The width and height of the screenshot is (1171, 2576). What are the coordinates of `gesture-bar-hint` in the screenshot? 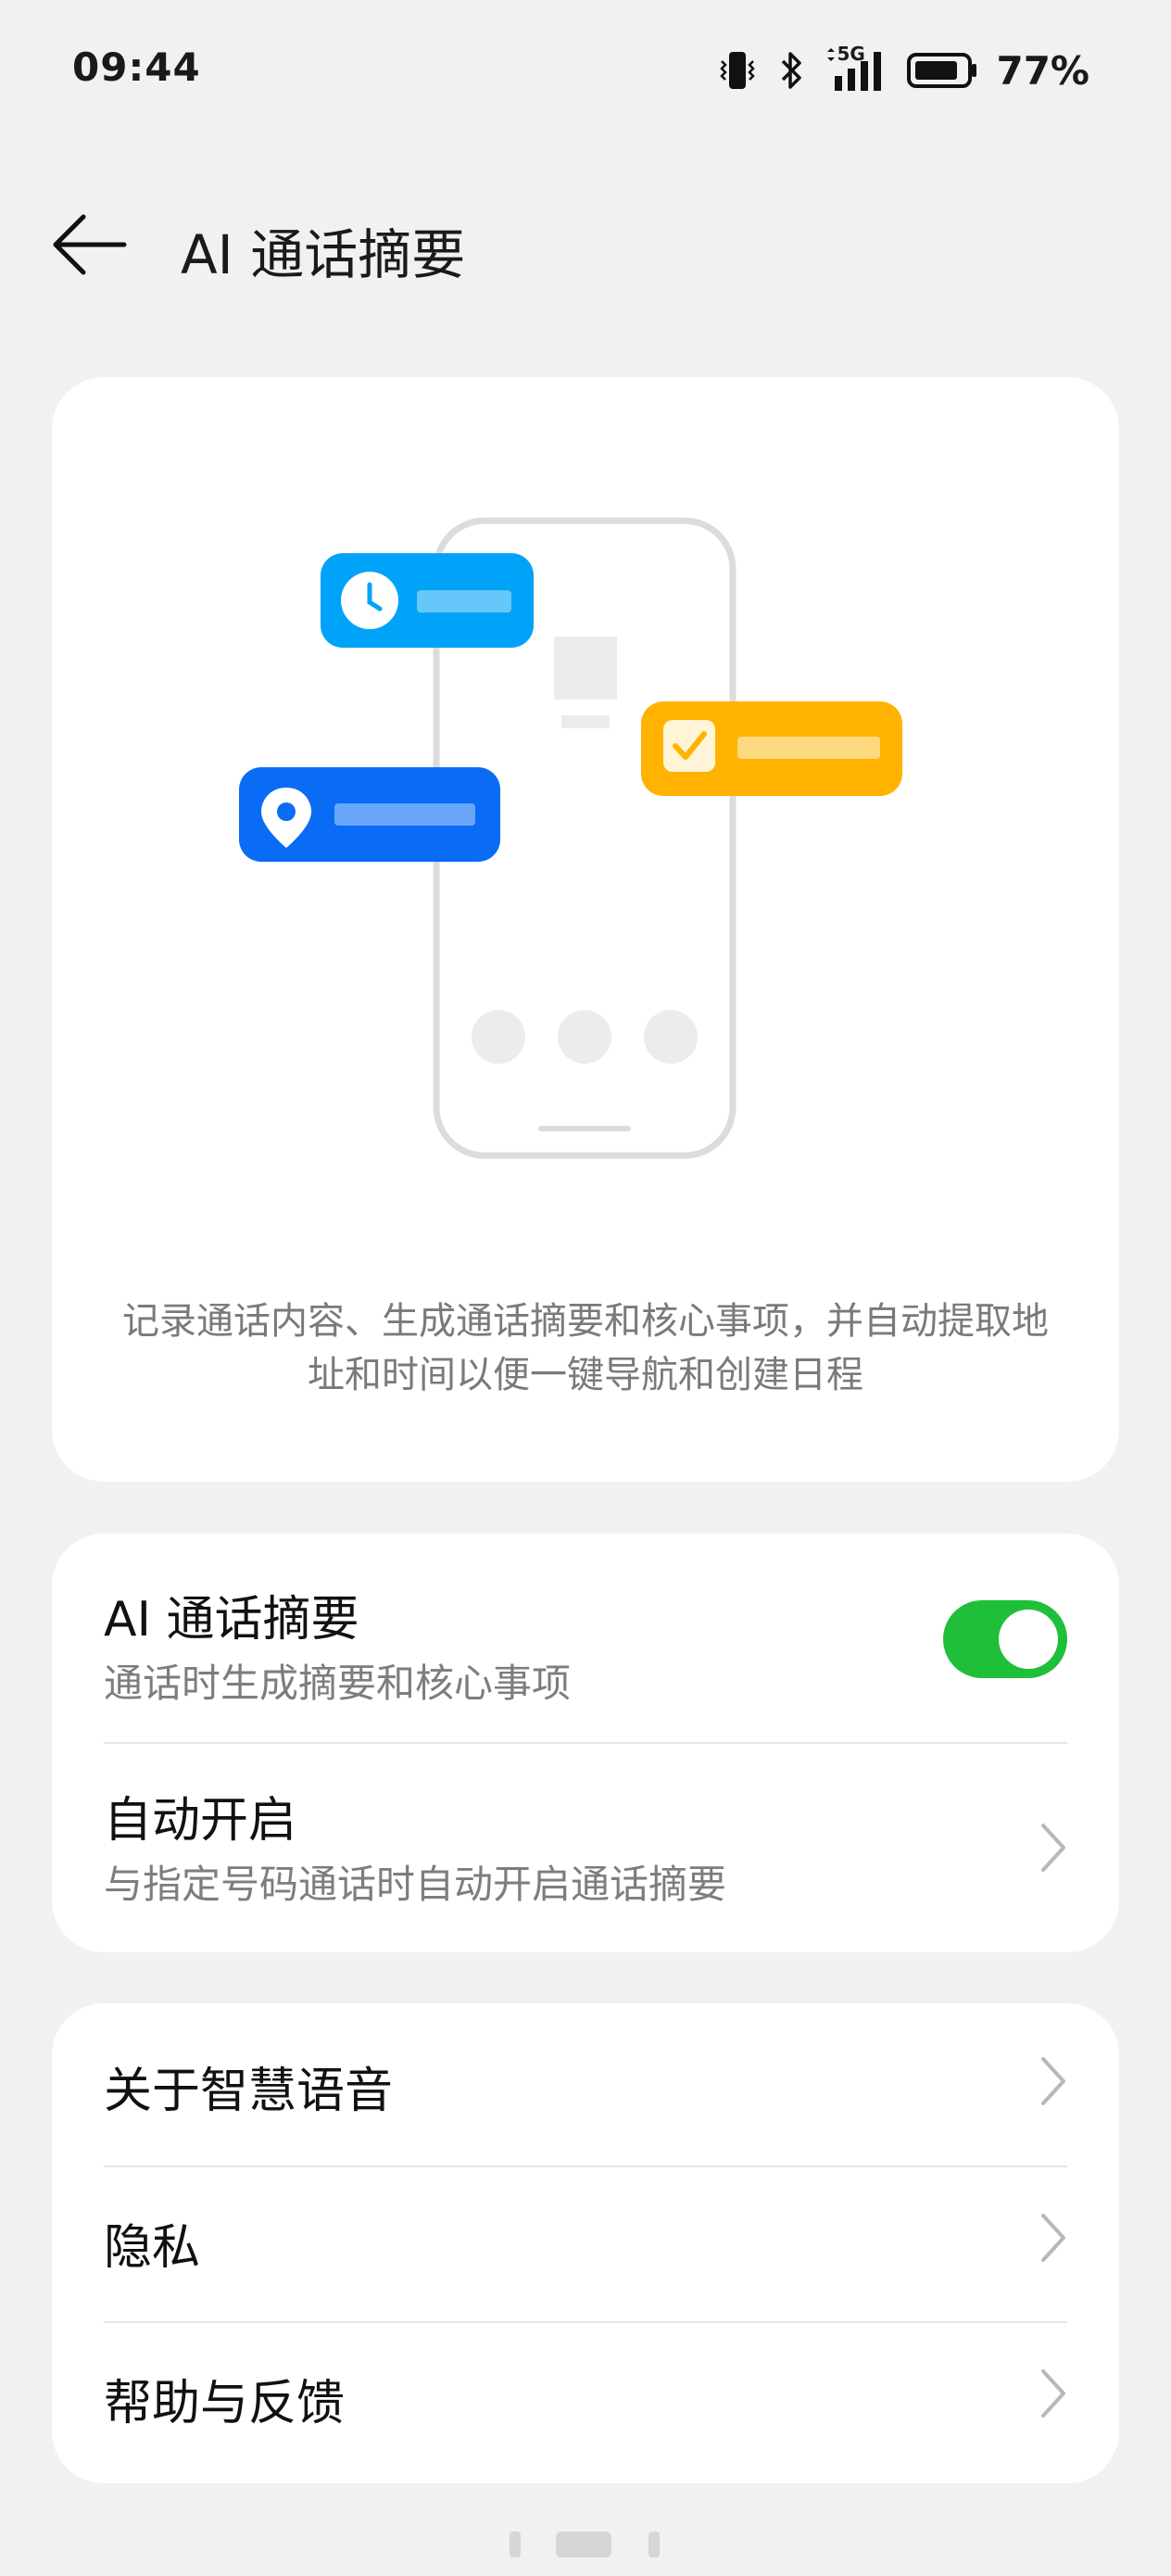 It's located at (587, 2545).